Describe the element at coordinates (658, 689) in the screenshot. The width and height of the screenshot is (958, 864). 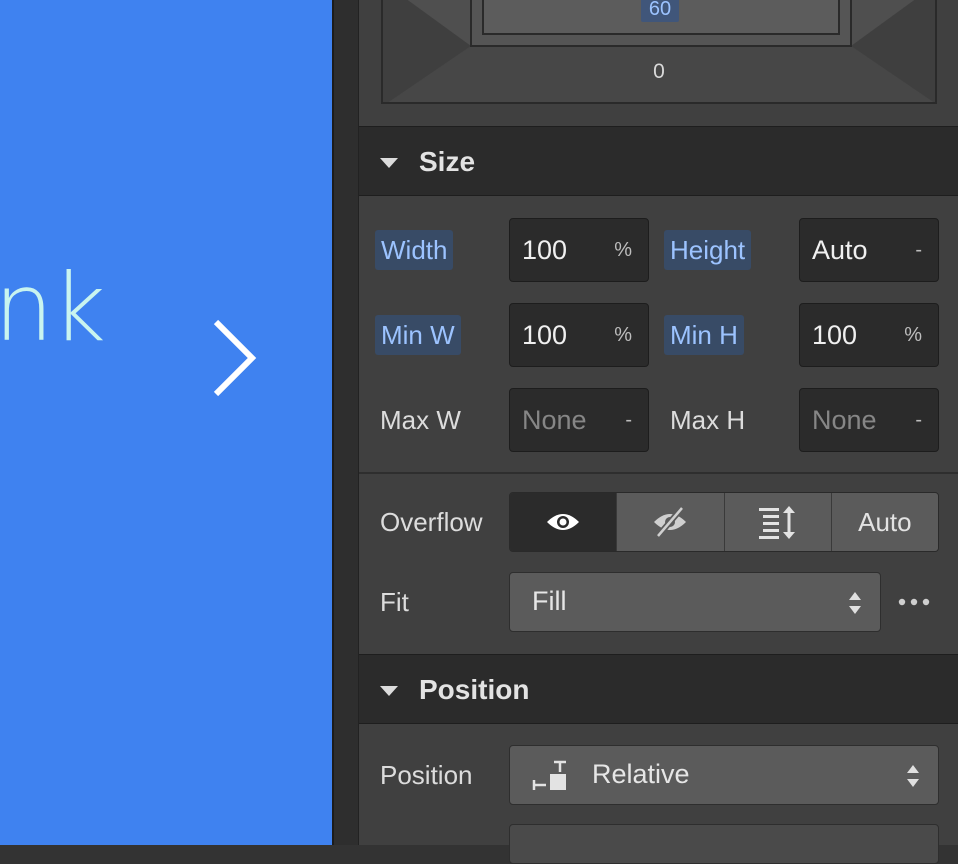
I see `position-section-header: Position` at that location.